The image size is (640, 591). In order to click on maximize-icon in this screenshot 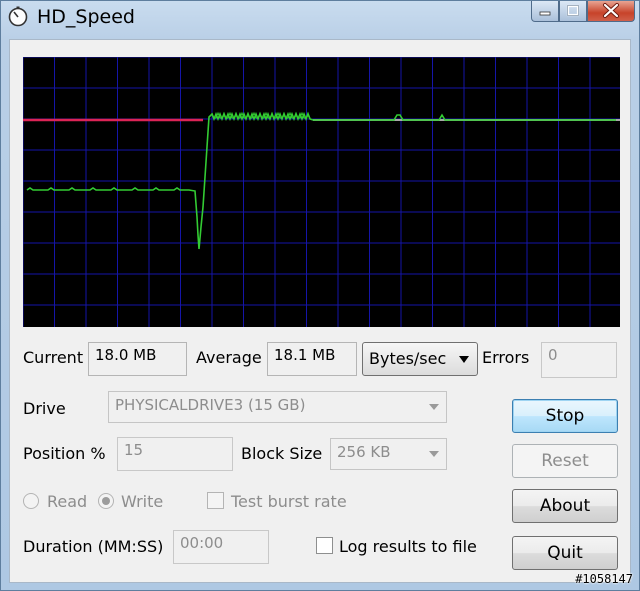, I will do `click(573, 10)`.